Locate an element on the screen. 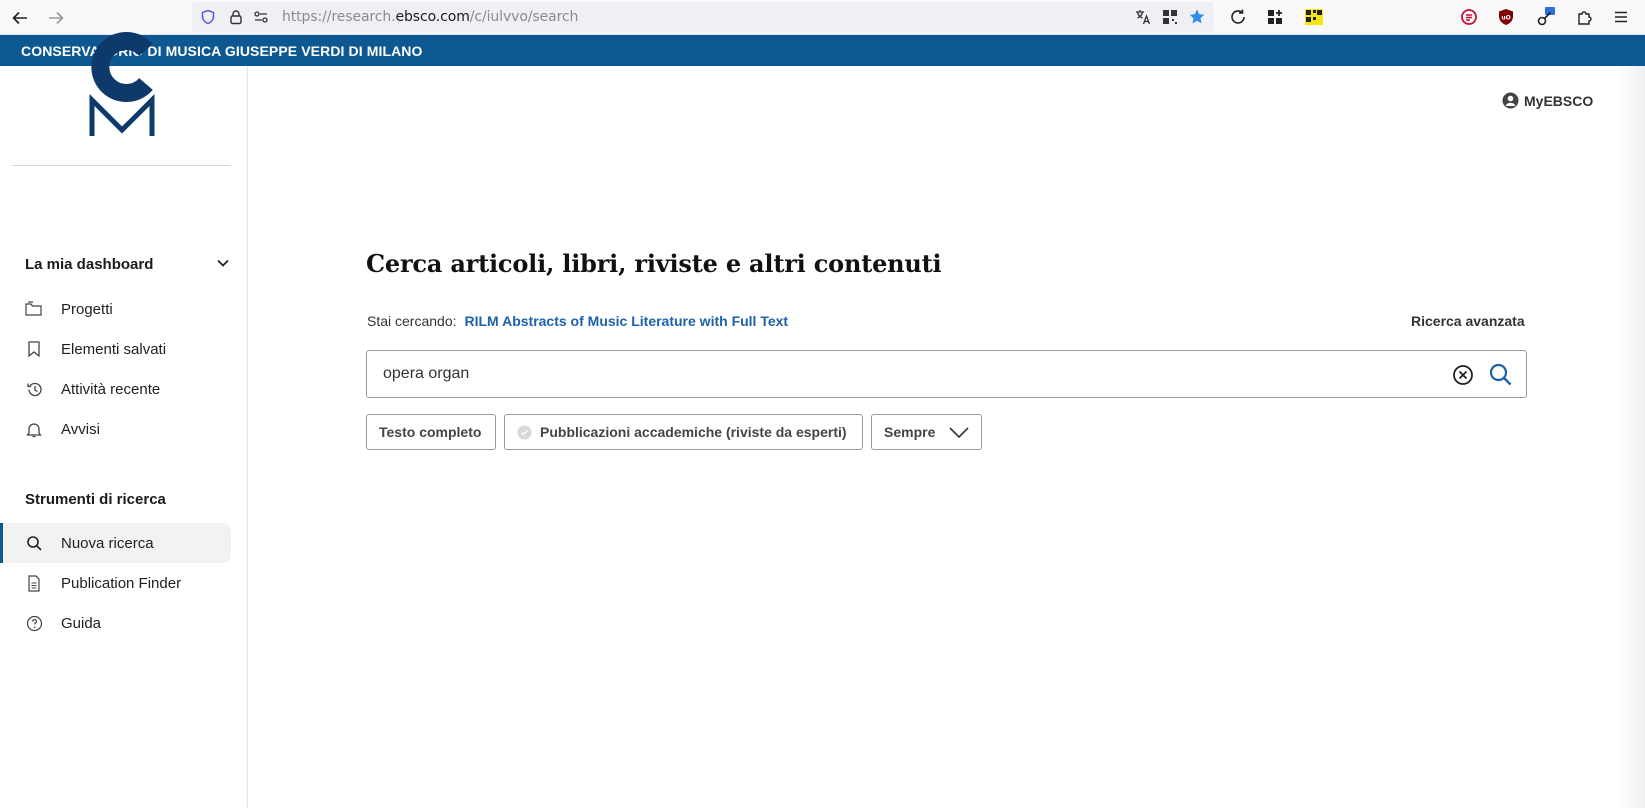  shield-icon is located at coordinates (208, 17).